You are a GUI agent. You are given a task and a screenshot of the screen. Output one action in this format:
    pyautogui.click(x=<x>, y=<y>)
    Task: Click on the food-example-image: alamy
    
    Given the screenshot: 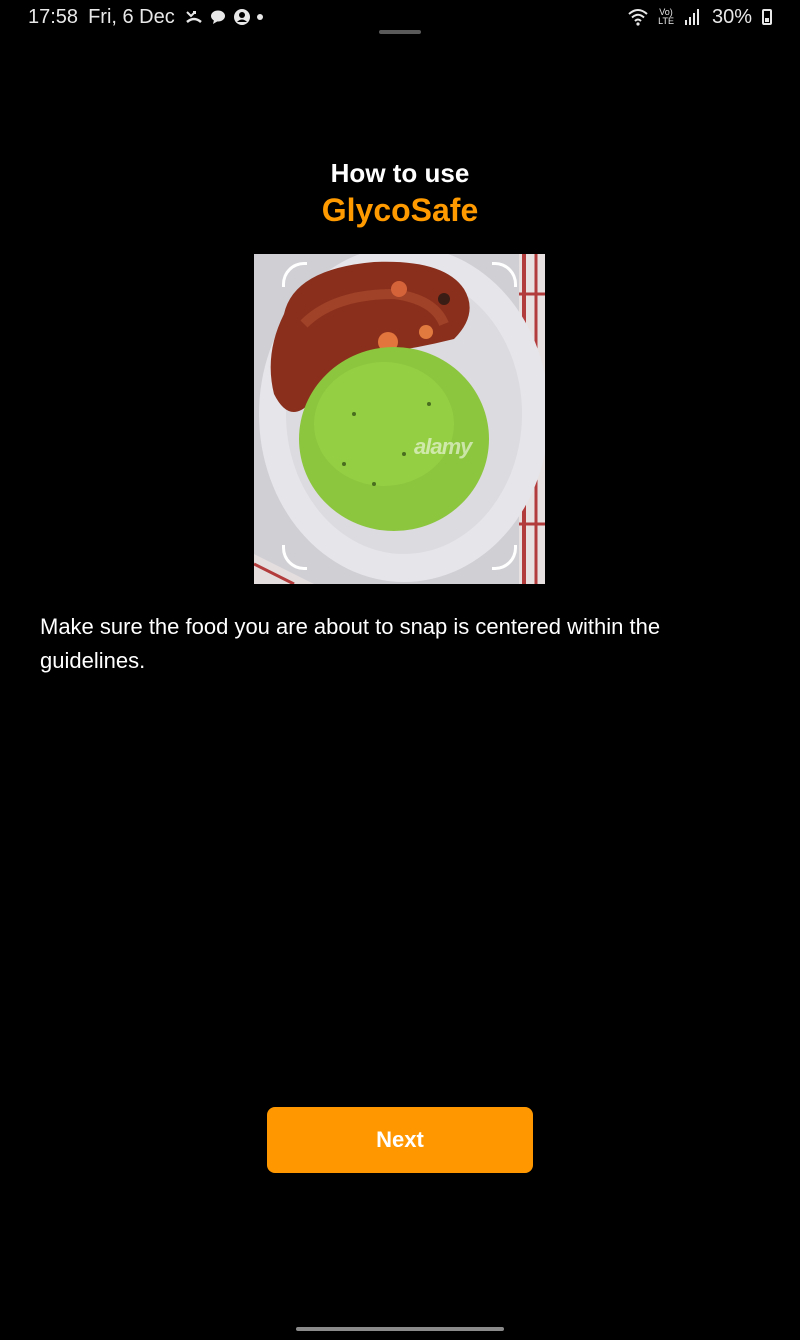 What is the action you would take?
    pyautogui.click(x=399, y=419)
    